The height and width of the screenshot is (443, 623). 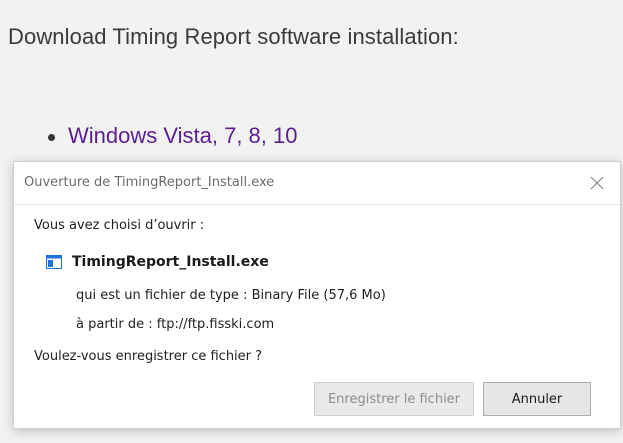 I want to click on file-source-info: à partir de : ftp://ftp.fisski.com, so click(x=175, y=324).